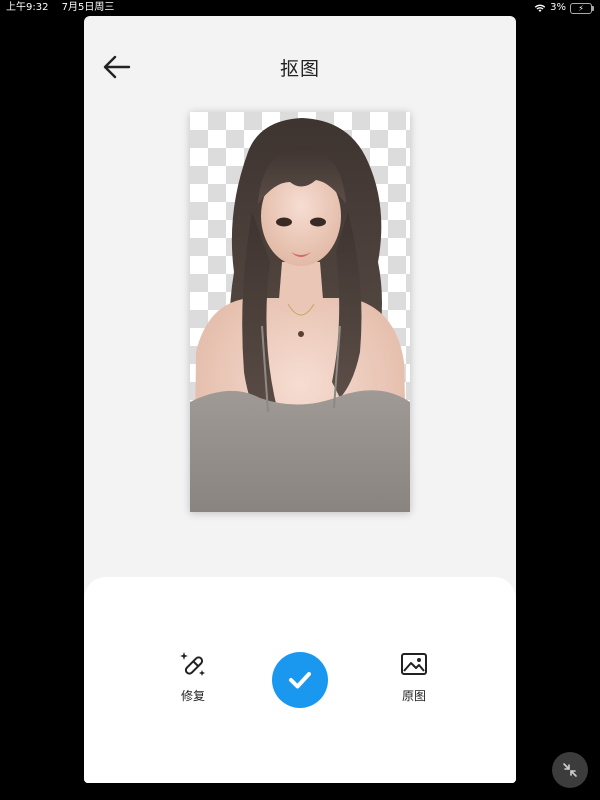  I want to click on collapse-icon, so click(570, 770).